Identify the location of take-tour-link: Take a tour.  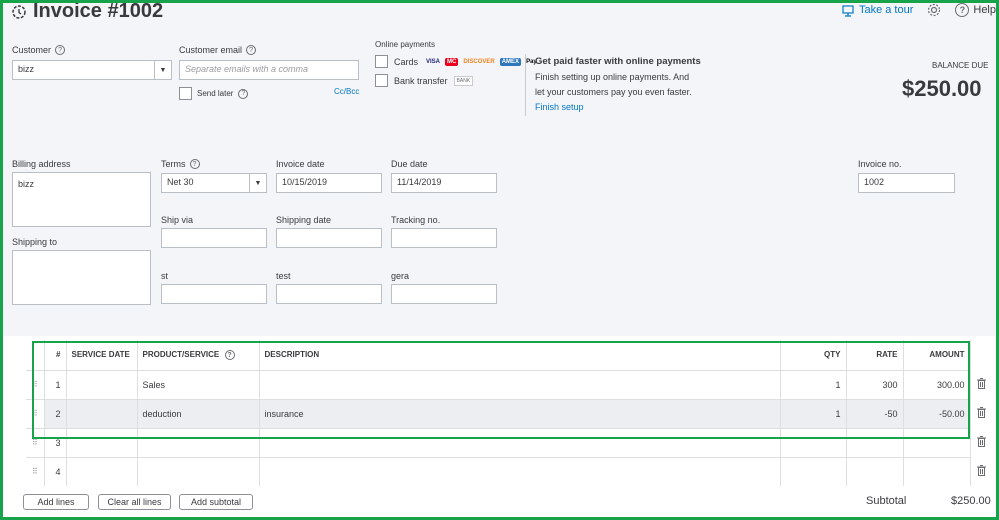
(877, 10).